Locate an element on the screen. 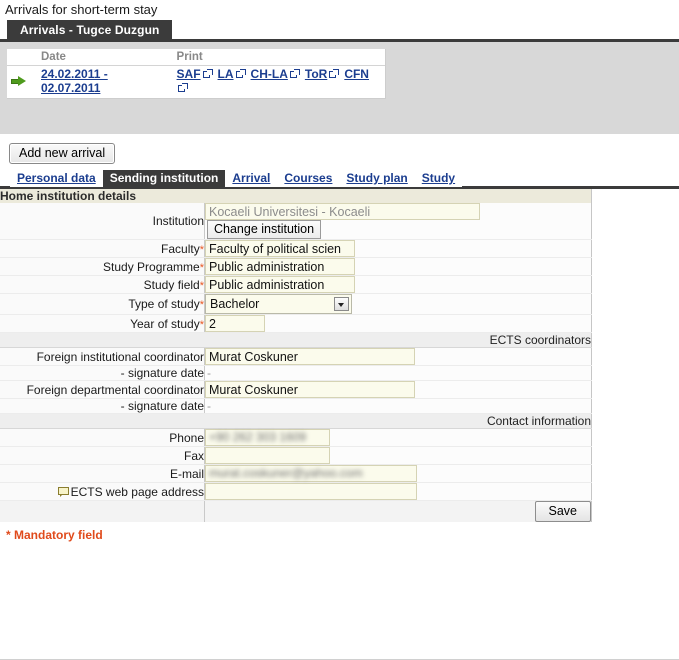  arrivals-panel-tab: Arrivals - Tugce Duzgun is located at coordinates (90, 29).